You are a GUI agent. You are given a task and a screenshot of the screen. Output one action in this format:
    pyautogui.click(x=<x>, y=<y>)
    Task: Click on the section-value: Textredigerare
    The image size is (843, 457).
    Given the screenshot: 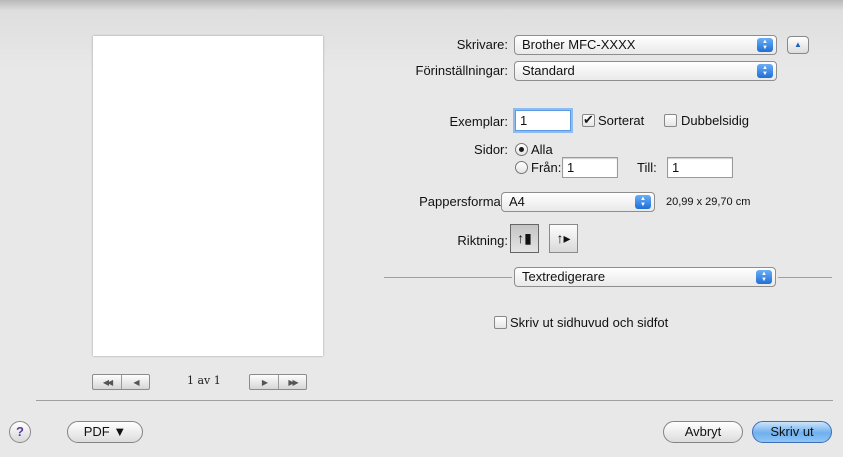 What is the action you would take?
    pyautogui.click(x=564, y=276)
    